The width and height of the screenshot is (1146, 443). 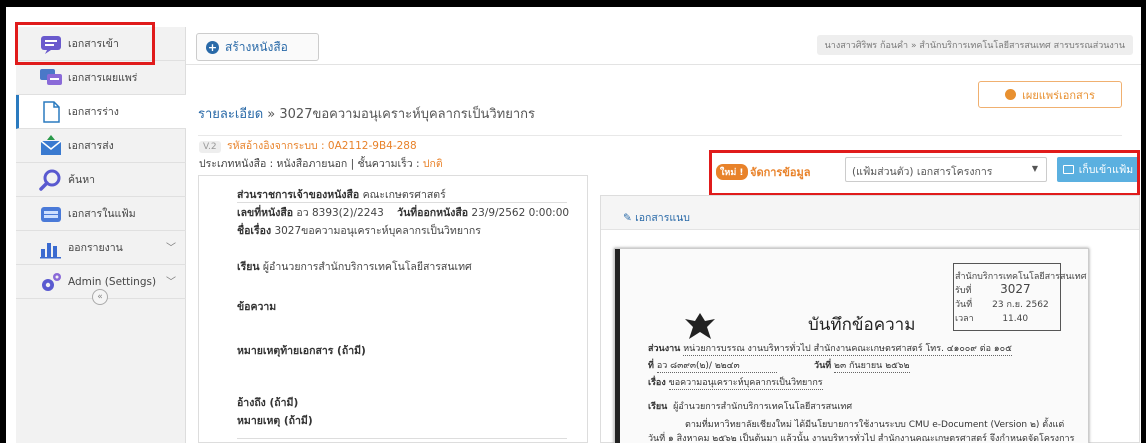 What do you see at coordinates (617, 346) in the screenshot?
I see `page-edge` at bounding box center [617, 346].